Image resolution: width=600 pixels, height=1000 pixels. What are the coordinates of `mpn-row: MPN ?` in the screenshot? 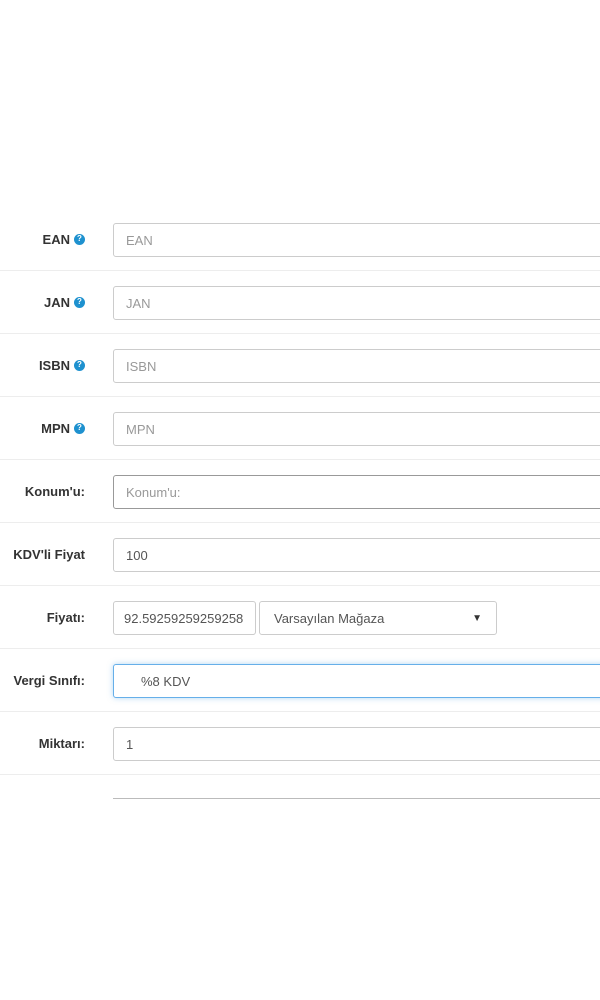 It's located at (300, 428).